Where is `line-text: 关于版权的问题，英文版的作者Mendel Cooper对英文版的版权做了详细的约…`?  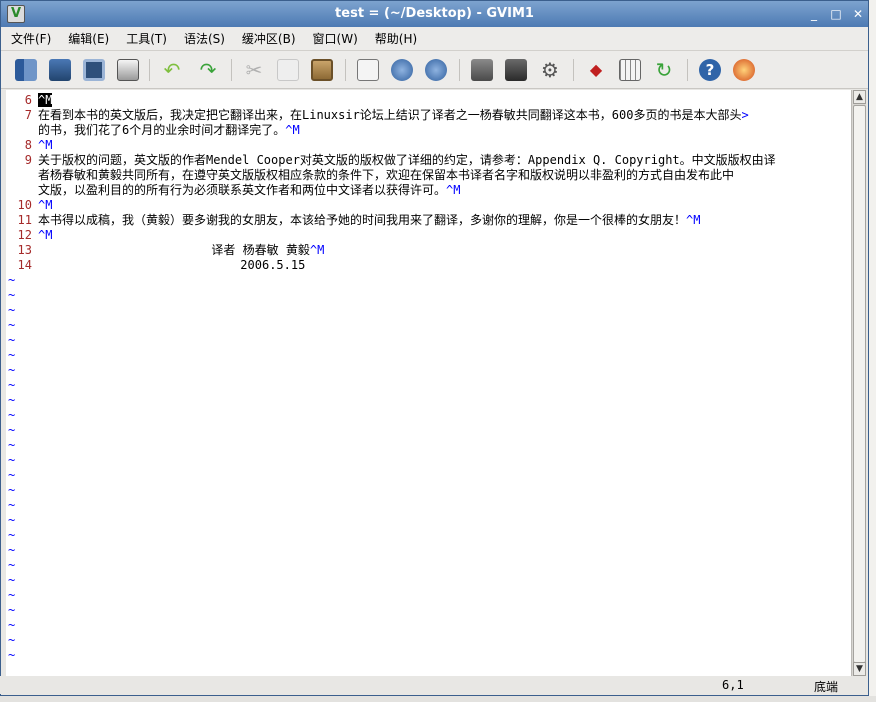 line-text: 关于版权的问题，英文版的作者Mendel Cooper对英文版的版权做了详细的约… is located at coordinates (407, 160).